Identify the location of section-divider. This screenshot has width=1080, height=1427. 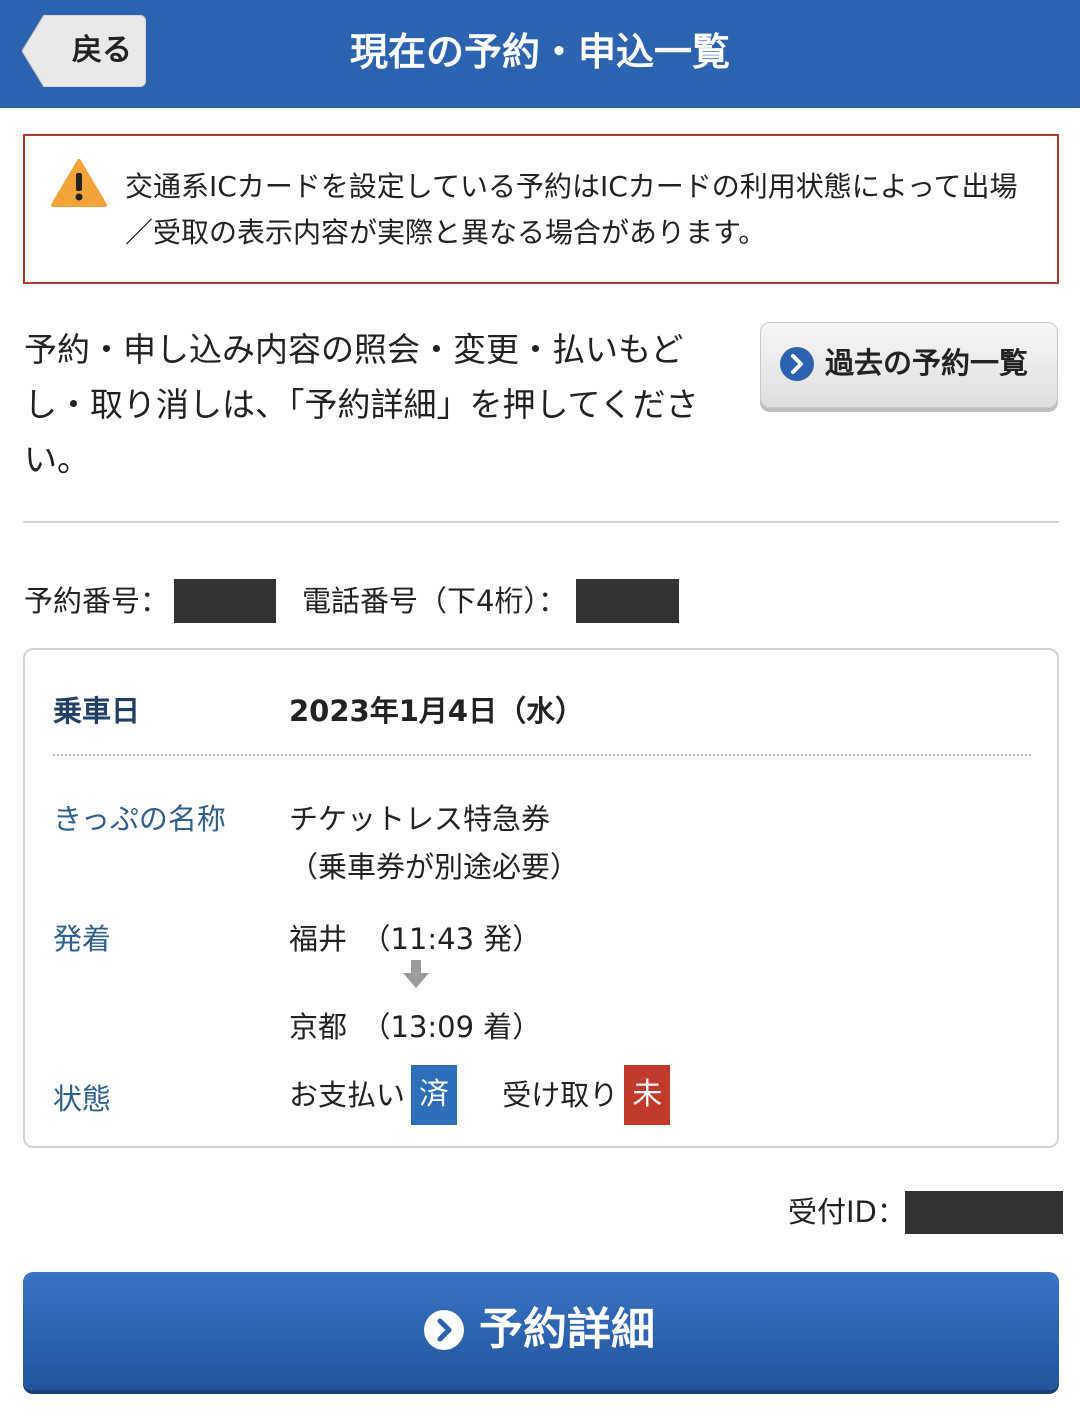
(541, 522).